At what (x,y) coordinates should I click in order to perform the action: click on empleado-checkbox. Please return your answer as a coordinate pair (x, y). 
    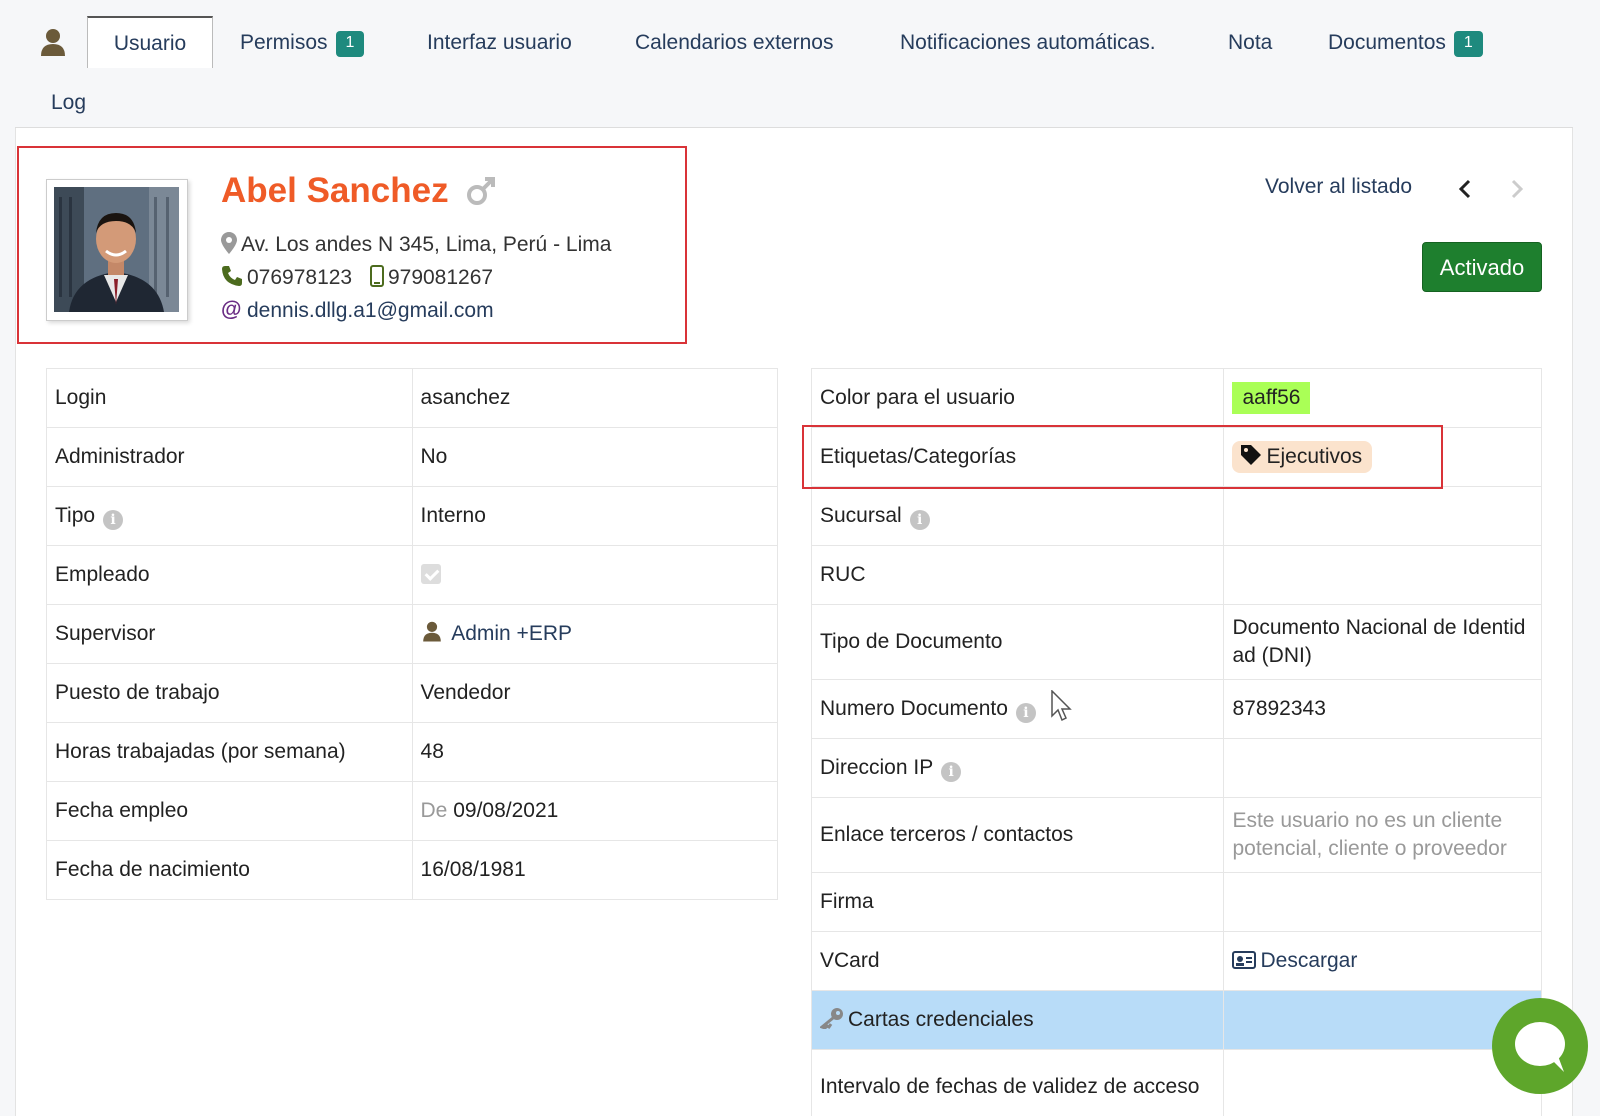
    Looking at the image, I should click on (430, 574).